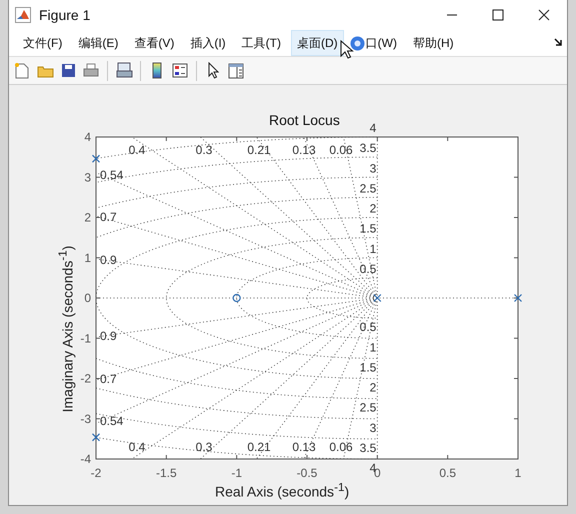 The image size is (576, 514). What do you see at coordinates (23, 15) in the screenshot?
I see `app-logo-icon` at bounding box center [23, 15].